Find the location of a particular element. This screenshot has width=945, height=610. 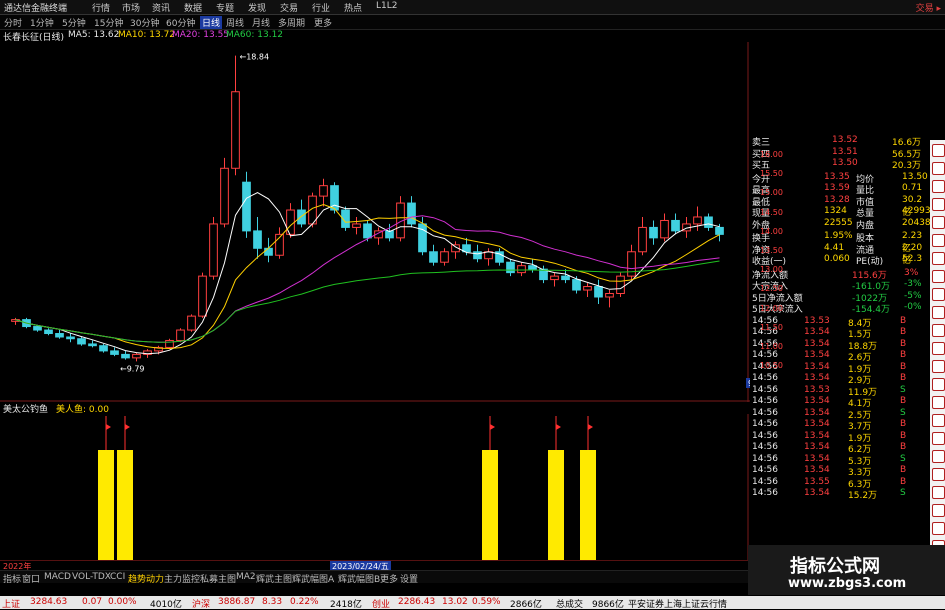

ma10-value: MA10: 13.72 is located at coordinates (147, 35).